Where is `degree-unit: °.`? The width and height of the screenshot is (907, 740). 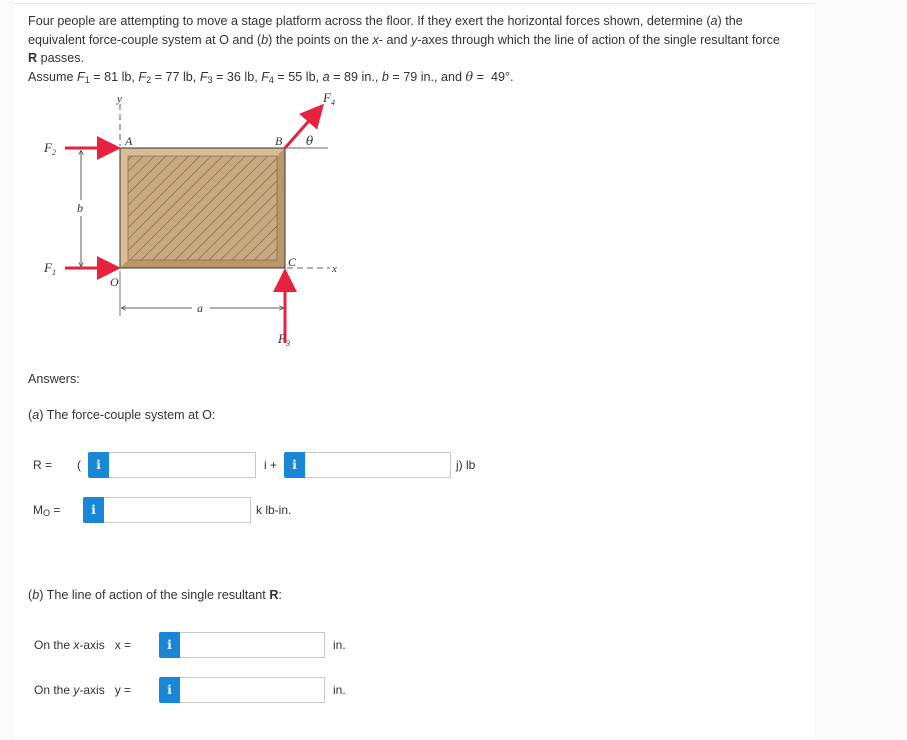
degree-unit: °. is located at coordinates (509, 76).